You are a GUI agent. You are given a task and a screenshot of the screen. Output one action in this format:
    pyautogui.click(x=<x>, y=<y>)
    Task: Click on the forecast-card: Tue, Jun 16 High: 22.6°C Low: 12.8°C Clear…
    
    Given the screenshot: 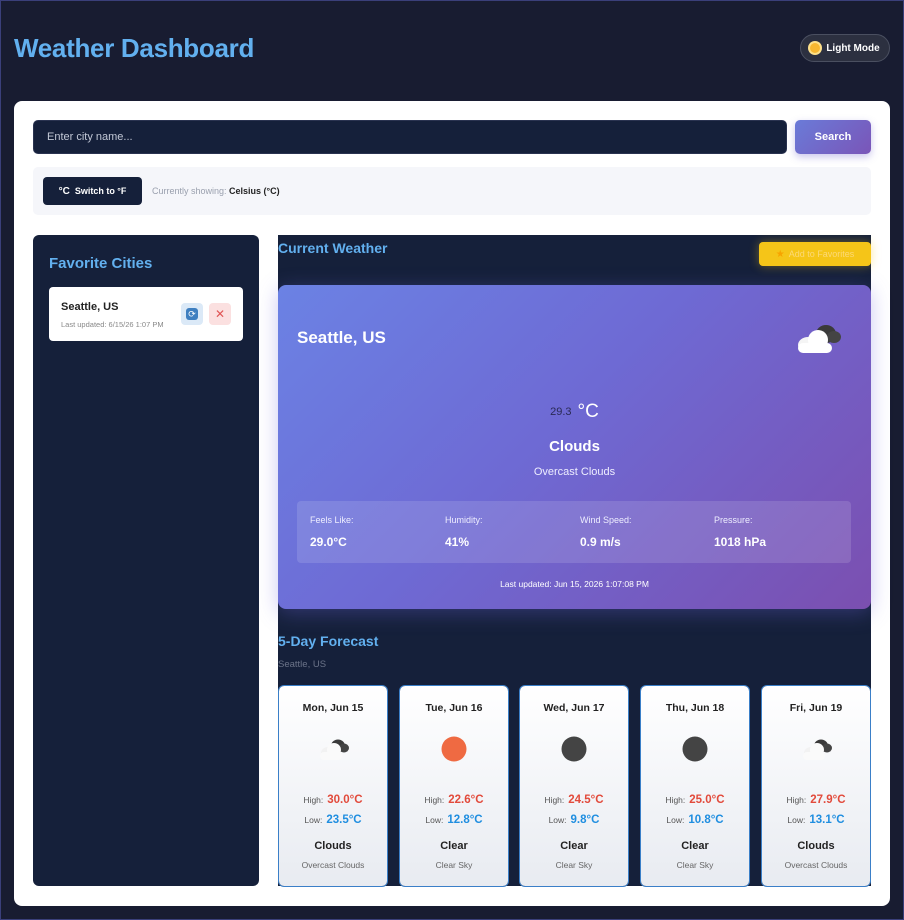 What is the action you would take?
    pyautogui.click(x=454, y=786)
    